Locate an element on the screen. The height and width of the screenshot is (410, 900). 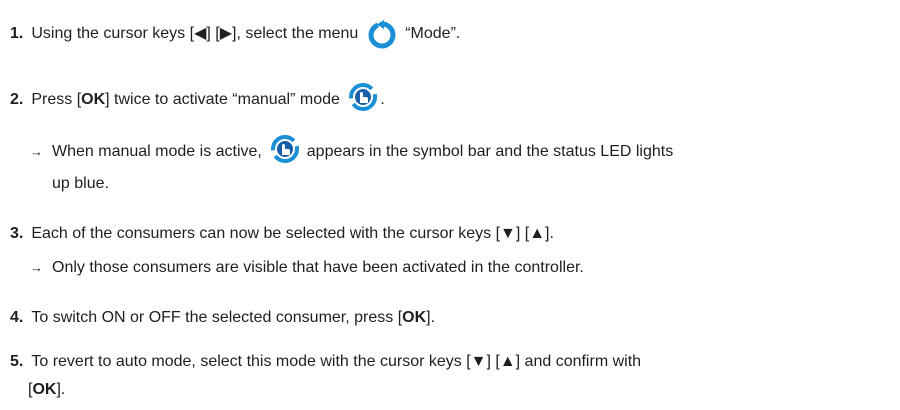
step-text-end: . is located at coordinates (382, 99).